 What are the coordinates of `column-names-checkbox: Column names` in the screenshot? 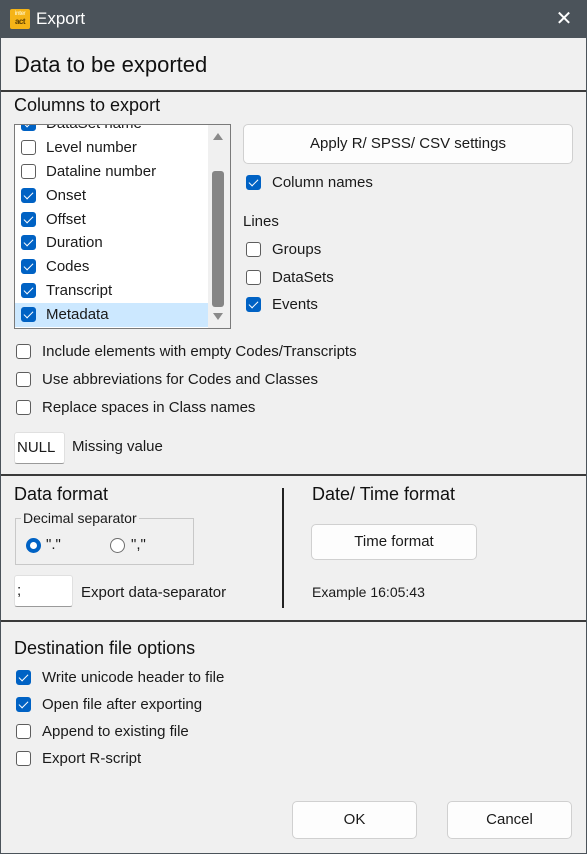 It's located at (346, 183).